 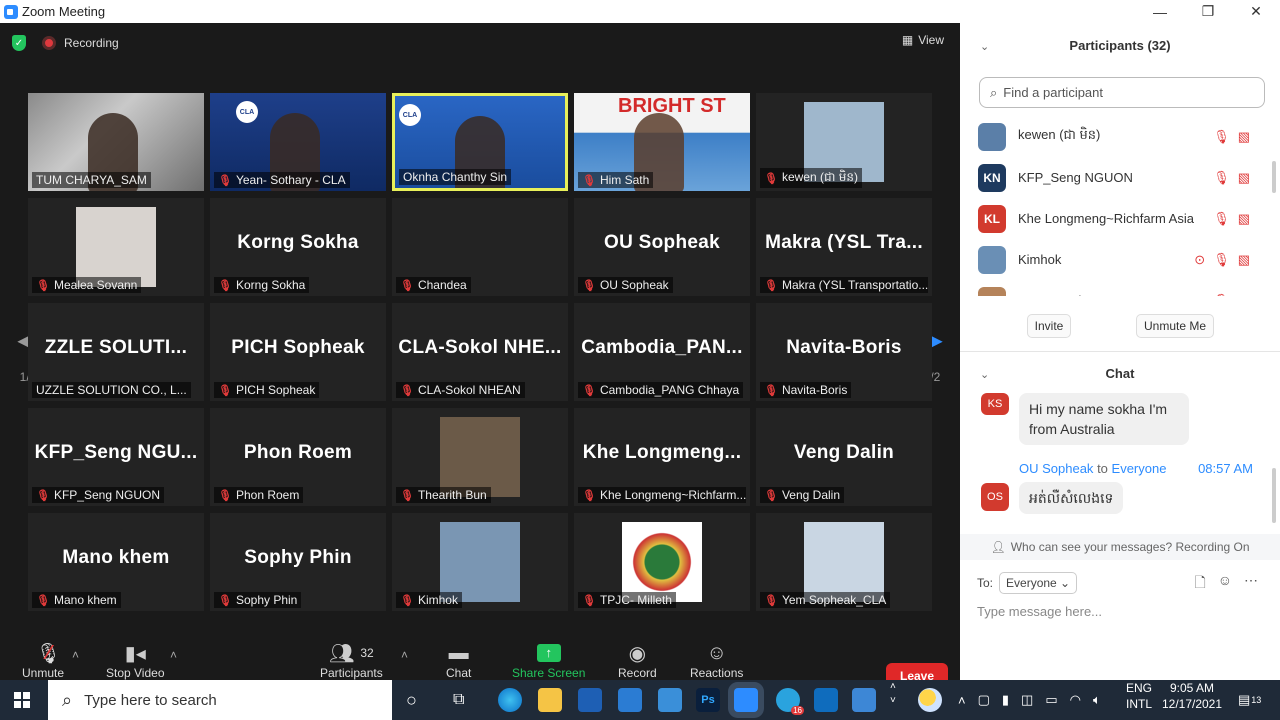 What do you see at coordinates (1104, 419) in the screenshot?
I see `chat-message: Hi my name sokha I'm from Australia` at bounding box center [1104, 419].